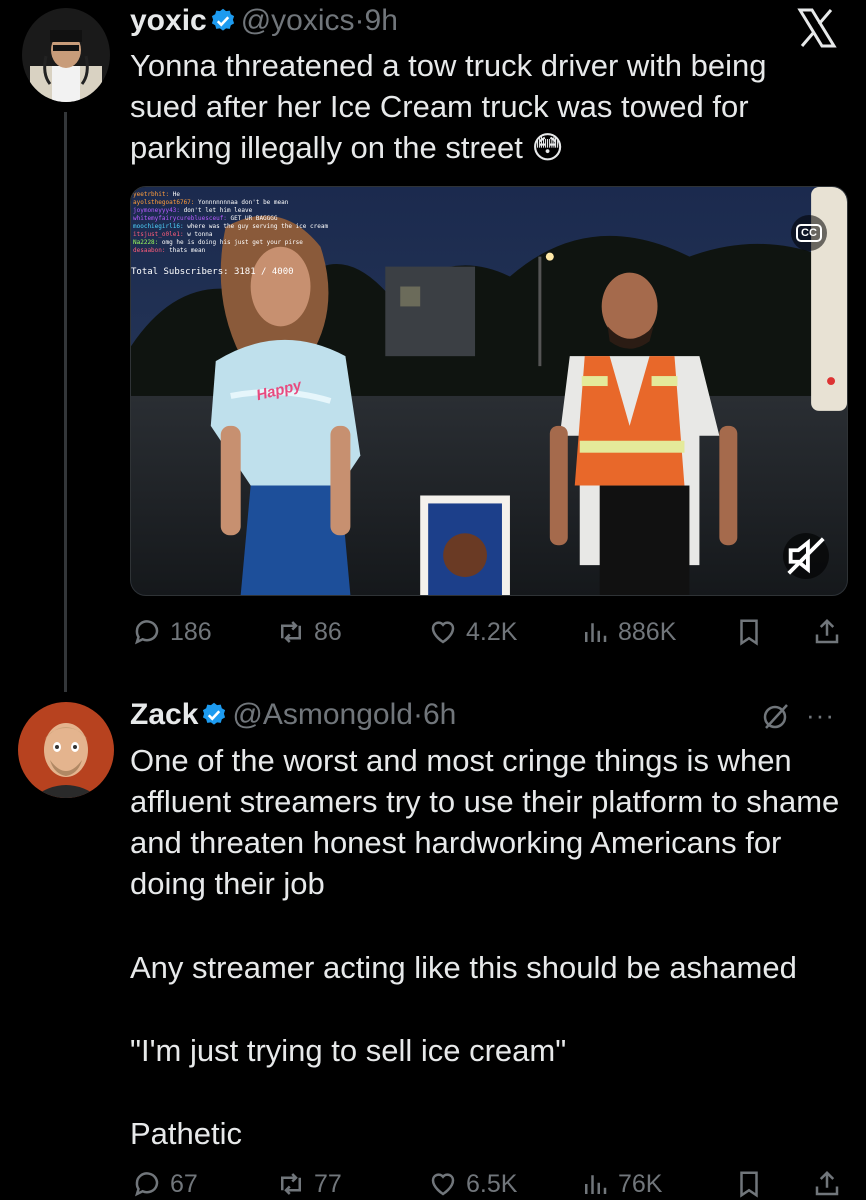 Image resolution: width=866 pixels, height=1200 pixels. Describe the element at coordinates (184, 1183) in the screenshot. I see `reply-count: 67` at that location.